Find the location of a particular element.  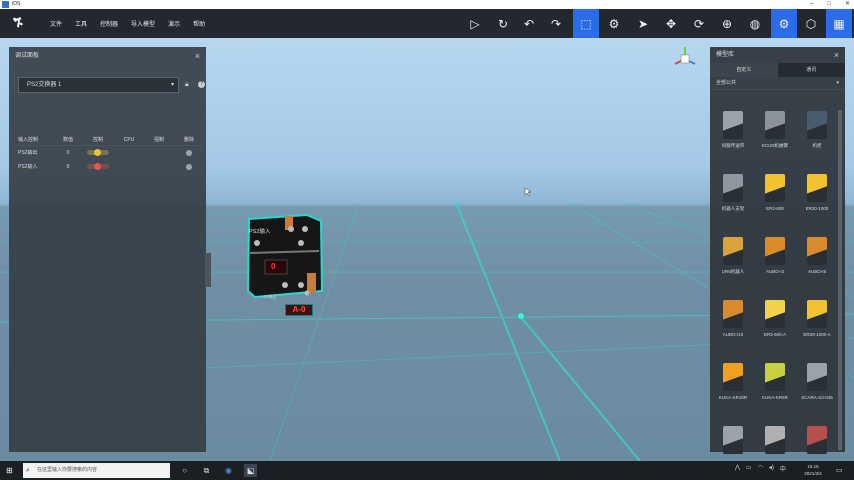

table-row: PS2输入 0 is located at coordinates (109, 167).